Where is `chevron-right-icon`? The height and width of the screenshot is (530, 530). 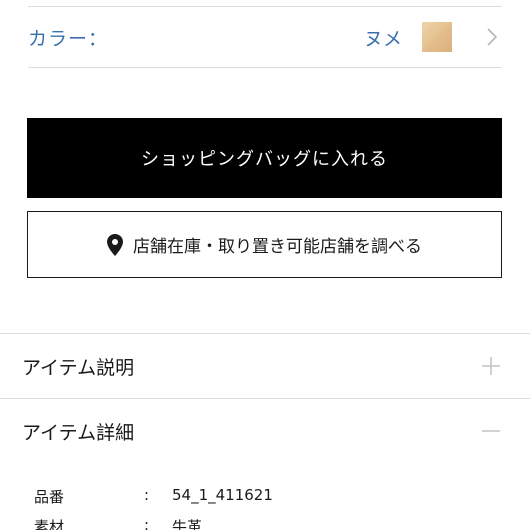 chevron-right-icon is located at coordinates (492, 37).